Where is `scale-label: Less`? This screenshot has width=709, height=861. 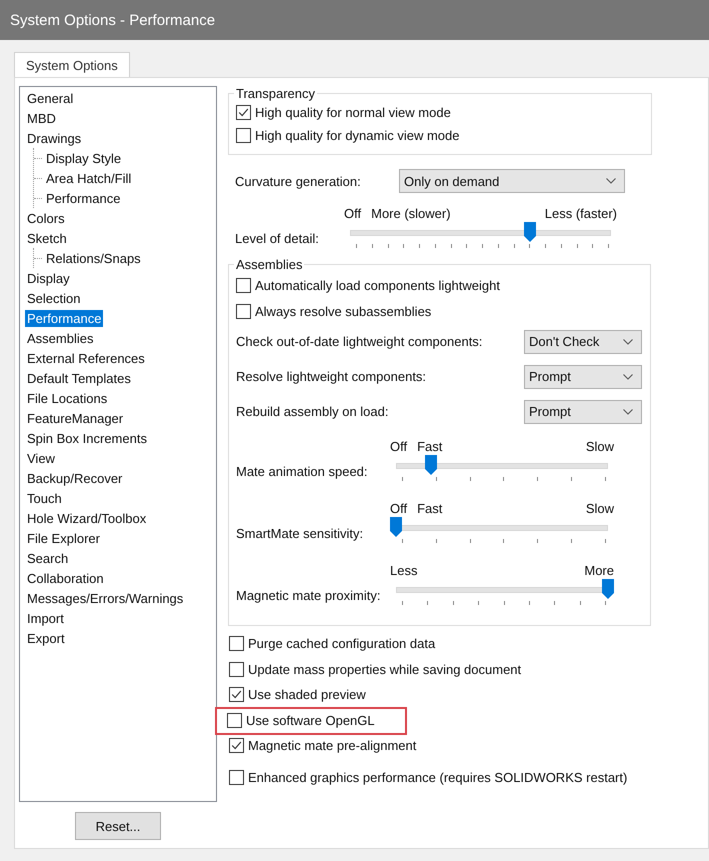 scale-label: Less is located at coordinates (404, 570).